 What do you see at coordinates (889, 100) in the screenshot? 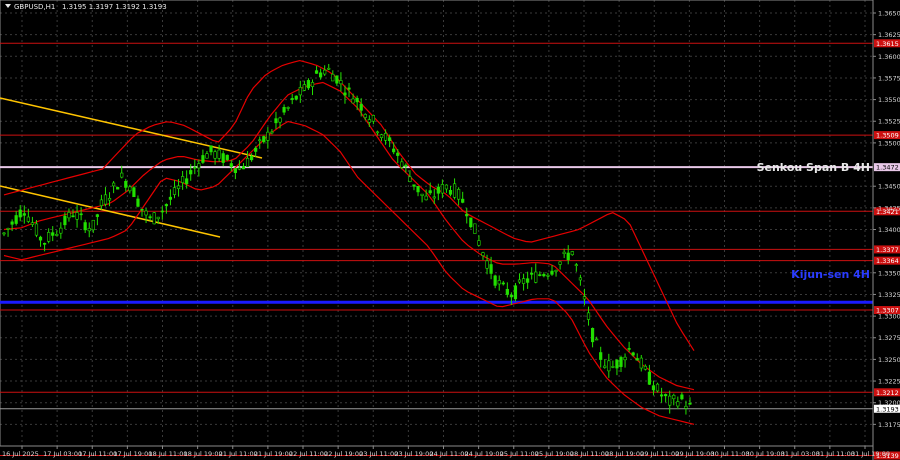
I see `price-tick-label: 1.3550` at bounding box center [889, 100].